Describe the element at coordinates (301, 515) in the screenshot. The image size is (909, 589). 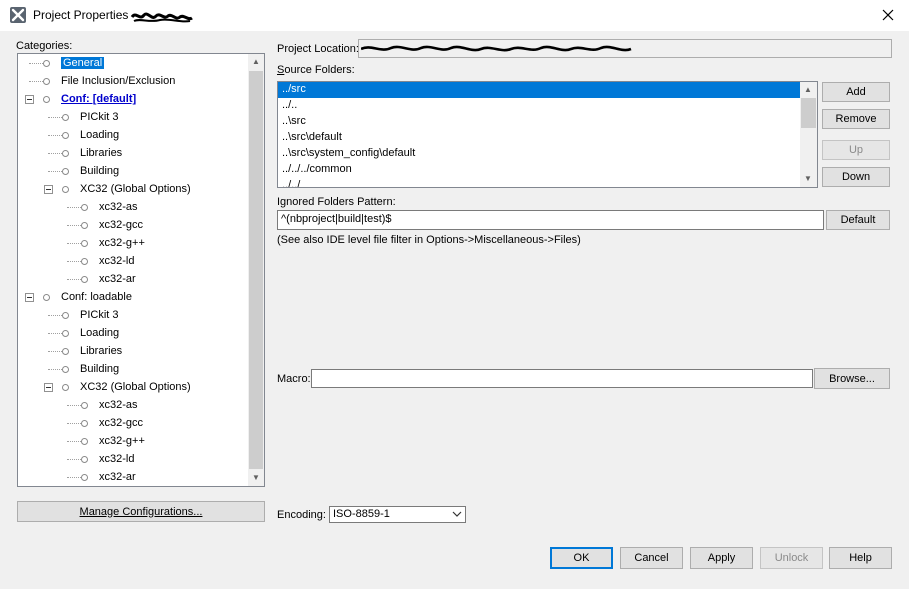
I see `encoding-label: Encoding:` at that location.